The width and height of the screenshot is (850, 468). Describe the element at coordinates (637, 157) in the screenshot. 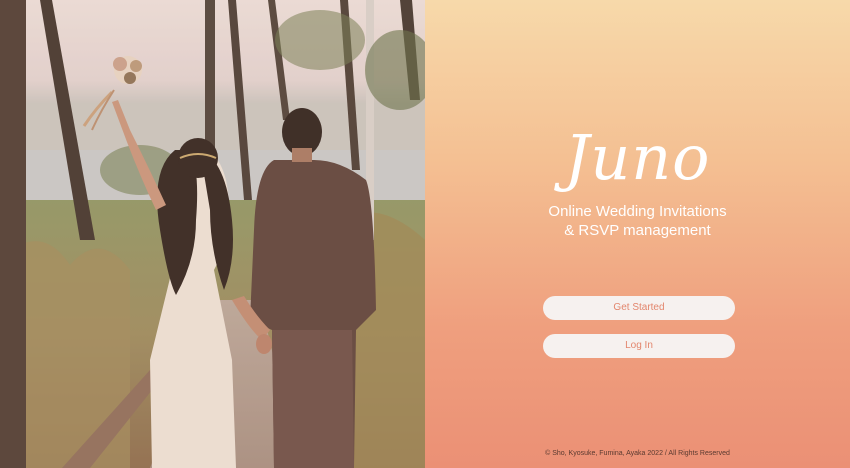

I see `brand-logo: Juno` at that location.